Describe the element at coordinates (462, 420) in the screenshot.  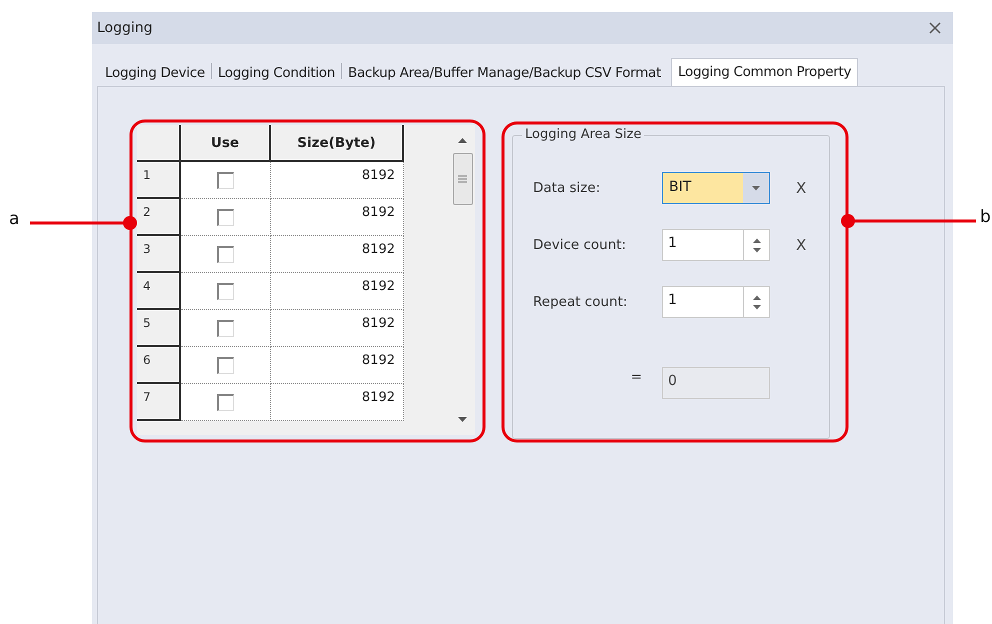
I see `scroll-down-icon` at that location.